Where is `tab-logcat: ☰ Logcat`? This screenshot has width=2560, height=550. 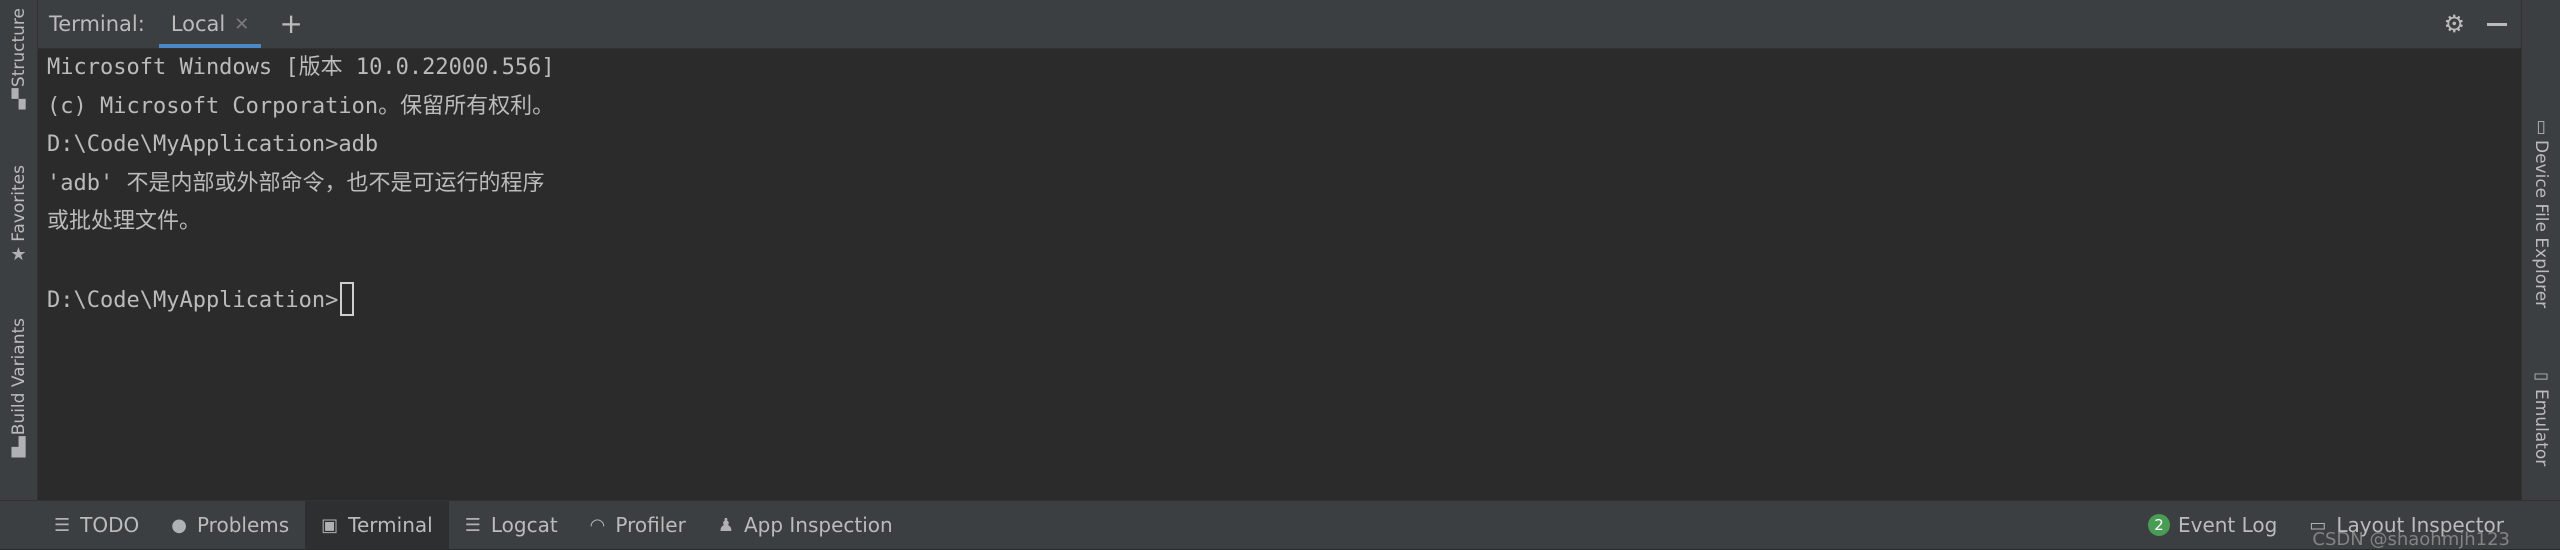 tab-logcat: ☰ Logcat is located at coordinates (511, 525).